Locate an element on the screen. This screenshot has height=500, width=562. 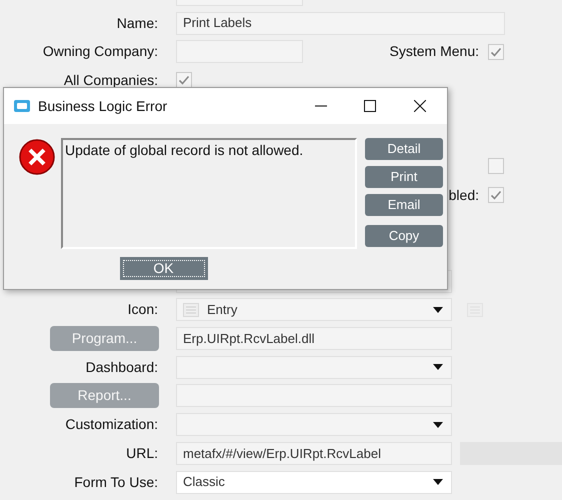
field-value: Classic is located at coordinates (204, 482).